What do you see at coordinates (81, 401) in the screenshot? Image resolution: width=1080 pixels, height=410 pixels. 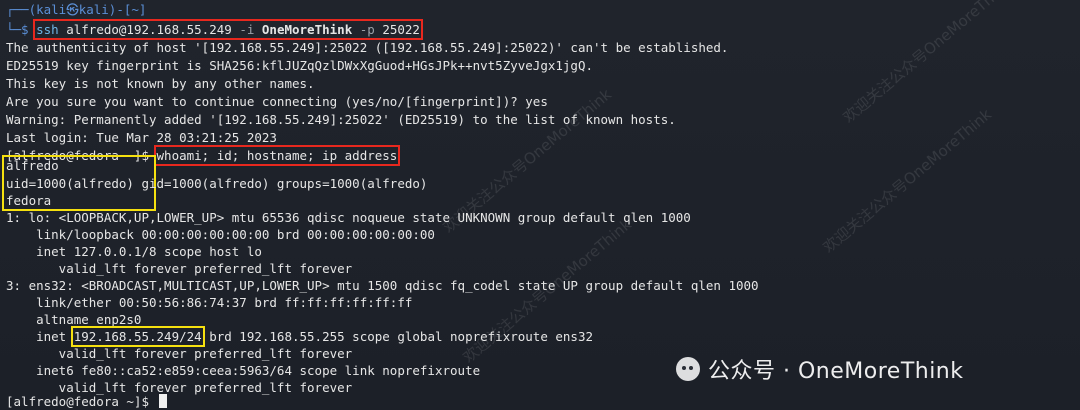 I see `final-prompt: [alfredo@fedora ~]$` at bounding box center [81, 401].